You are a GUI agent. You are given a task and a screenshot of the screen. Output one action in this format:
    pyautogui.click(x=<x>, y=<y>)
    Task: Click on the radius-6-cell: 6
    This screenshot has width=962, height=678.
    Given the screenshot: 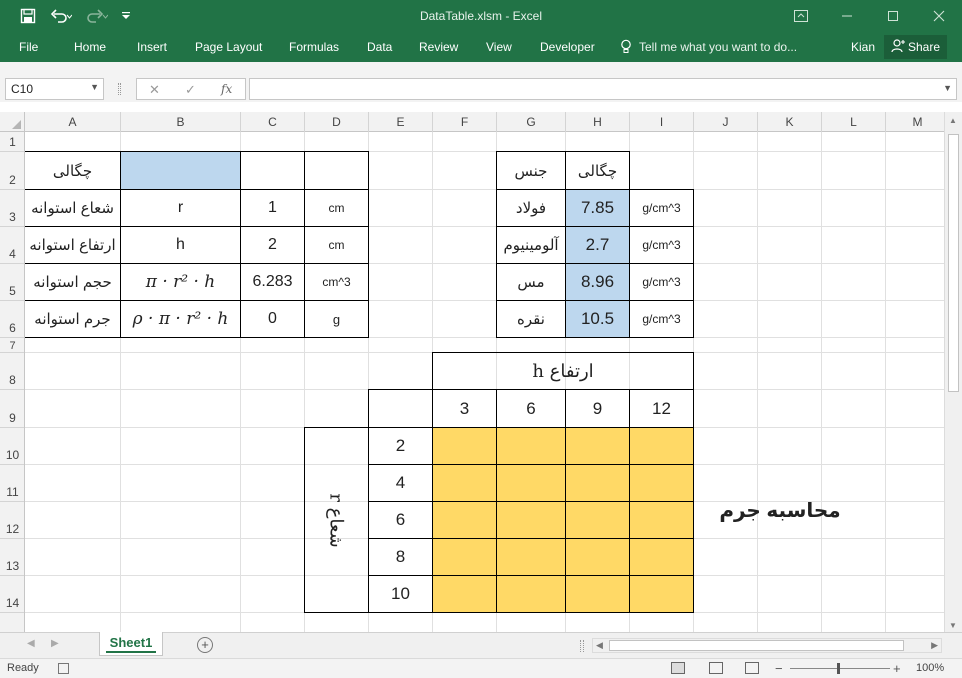 What is the action you would take?
    pyautogui.click(x=400, y=520)
    